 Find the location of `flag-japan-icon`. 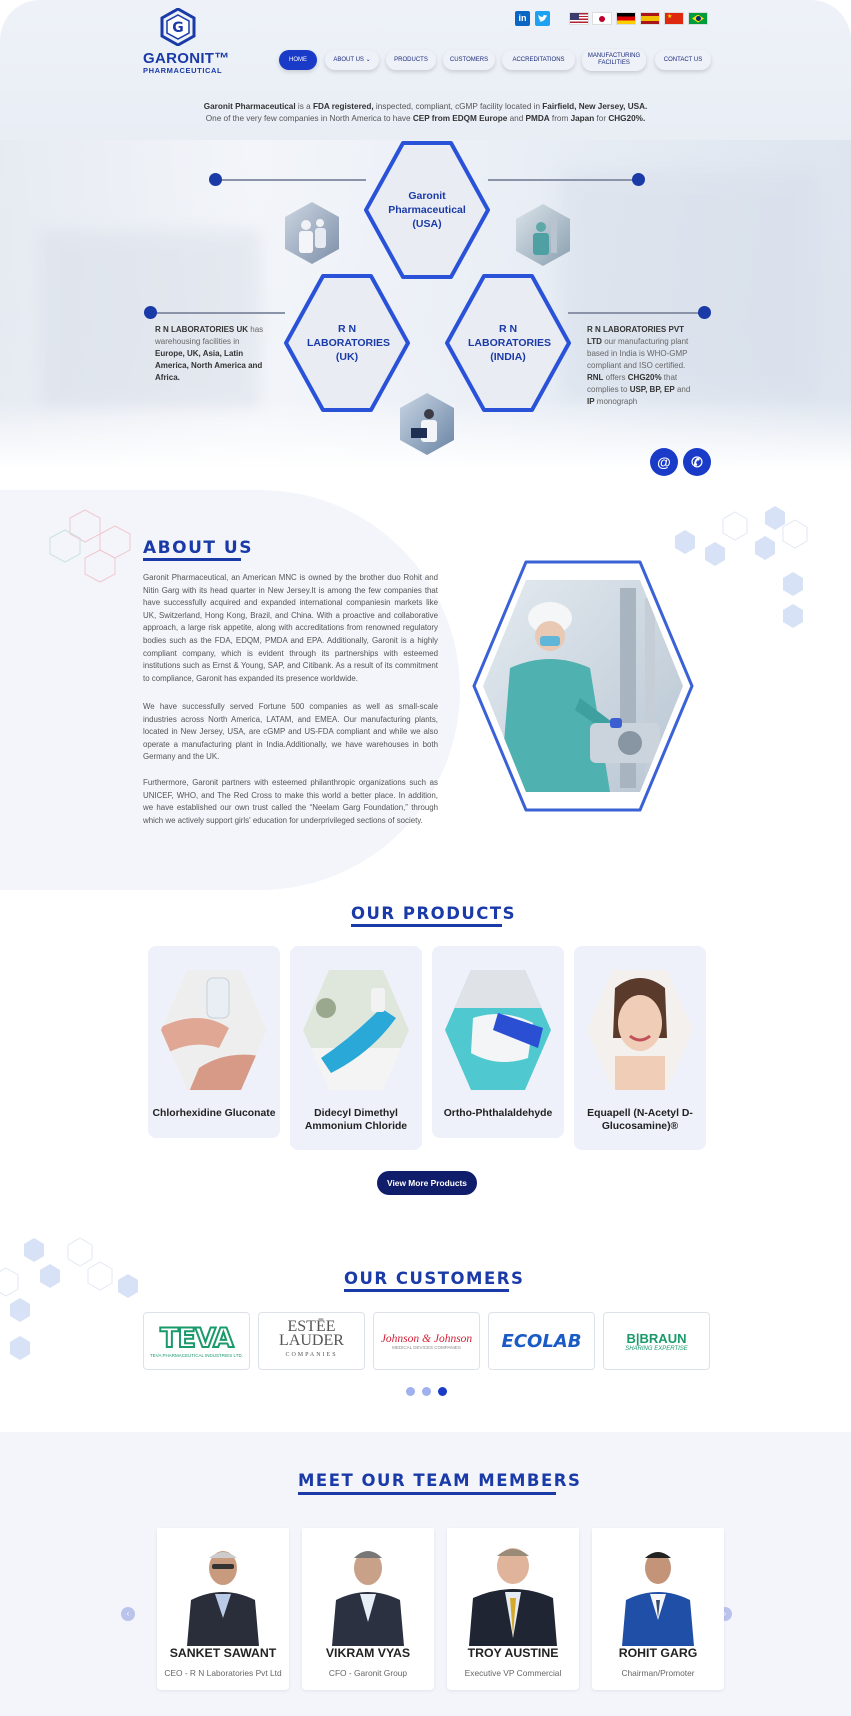

flag-japan-icon is located at coordinates (602, 18).